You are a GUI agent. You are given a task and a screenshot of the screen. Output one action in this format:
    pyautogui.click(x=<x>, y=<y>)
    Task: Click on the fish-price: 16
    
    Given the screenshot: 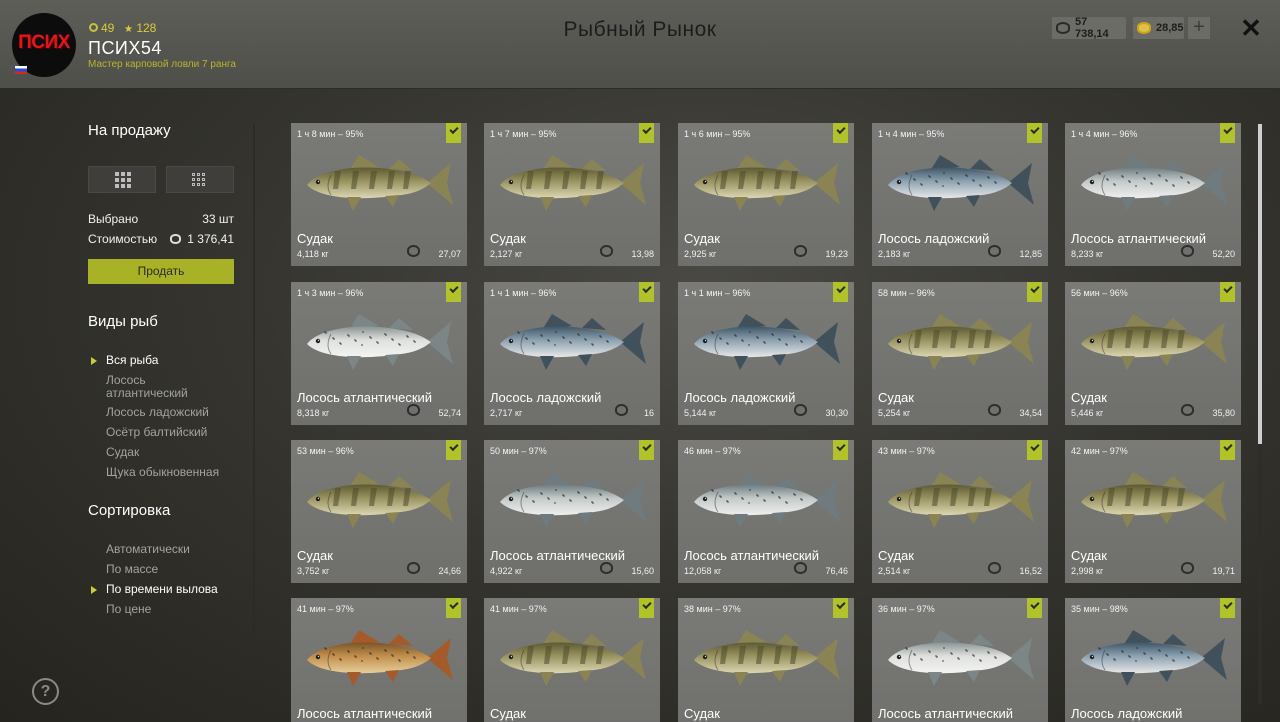 What is the action you would take?
    pyautogui.click(x=648, y=413)
    